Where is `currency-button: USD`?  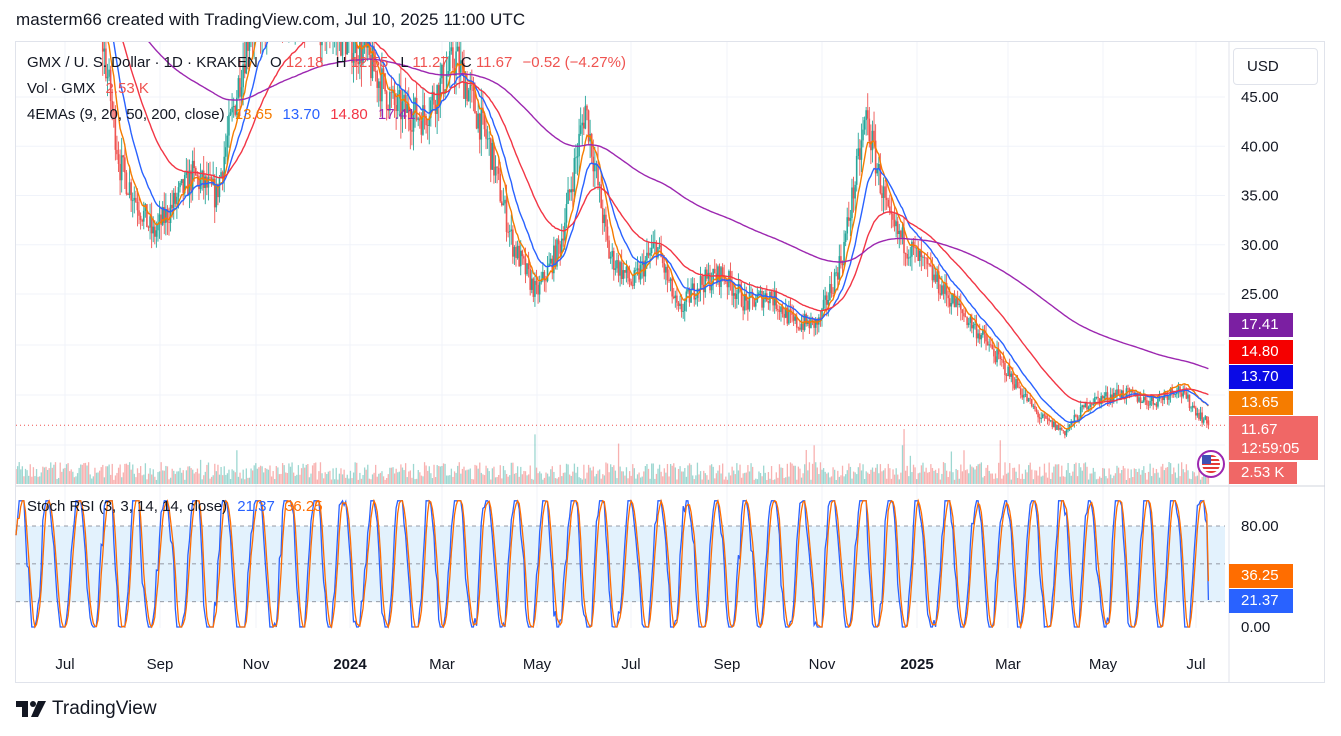 currency-button: USD is located at coordinates (1275, 66).